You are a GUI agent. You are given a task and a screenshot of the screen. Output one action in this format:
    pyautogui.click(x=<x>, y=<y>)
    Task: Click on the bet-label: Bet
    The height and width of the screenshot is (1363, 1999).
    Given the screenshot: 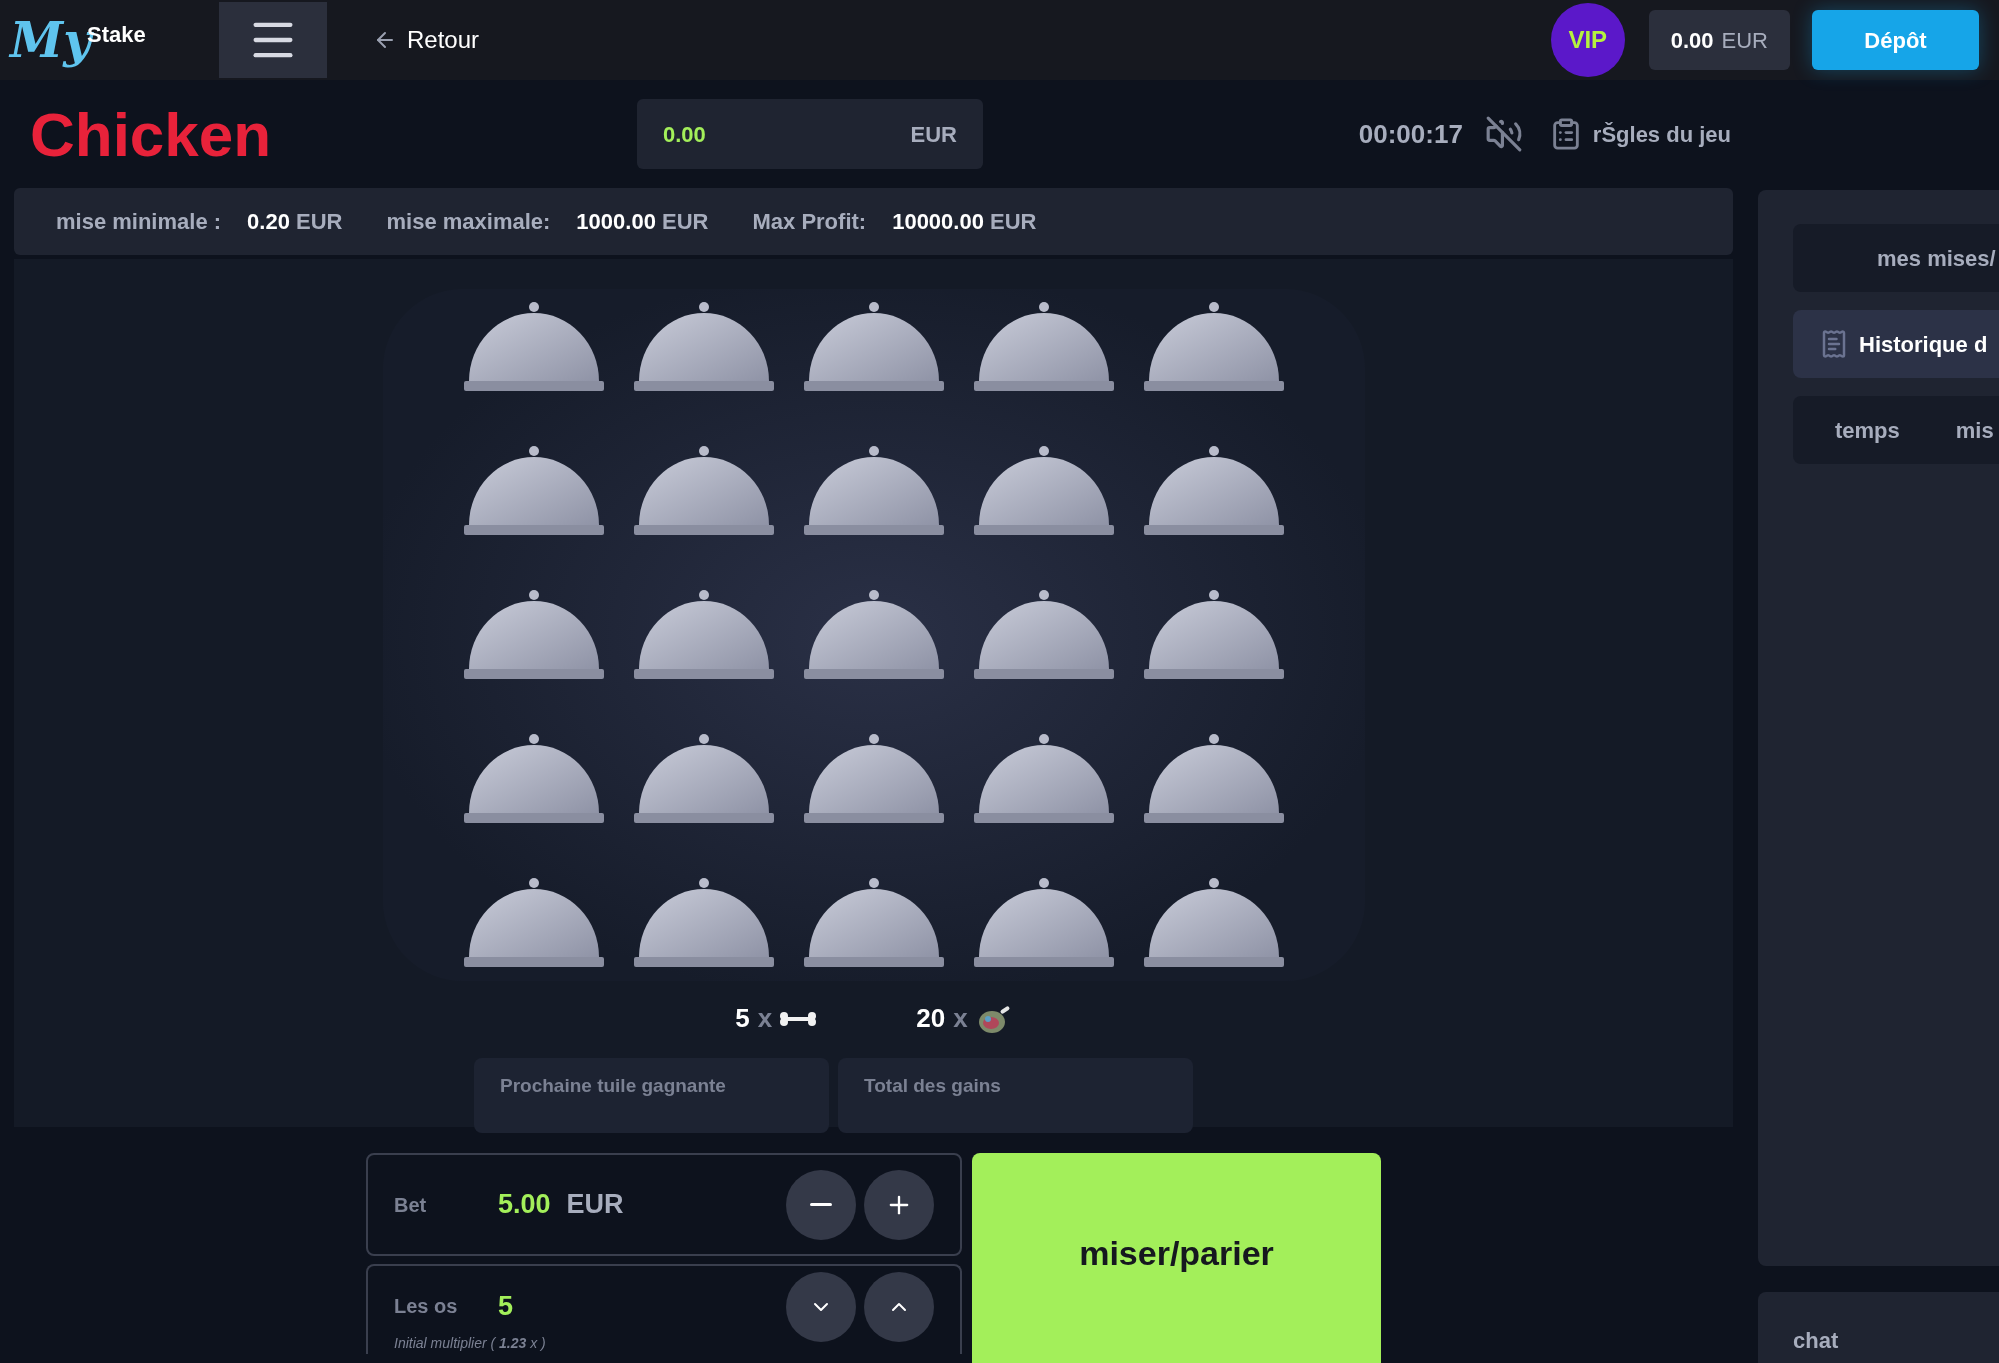 What is the action you would take?
    pyautogui.click(x=411, y=1205)
    